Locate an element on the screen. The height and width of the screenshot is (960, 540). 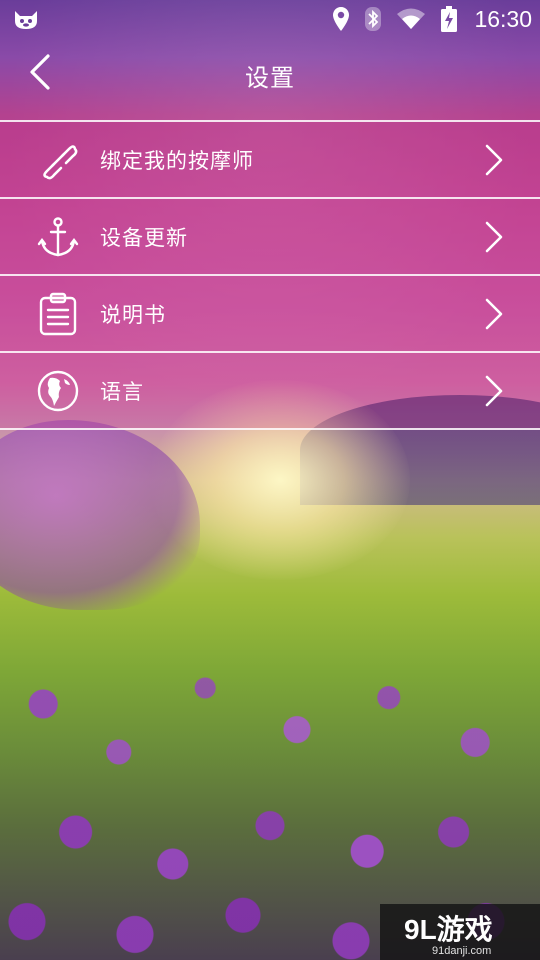
status-time: 16:30 is located at coordinates (503, 18).